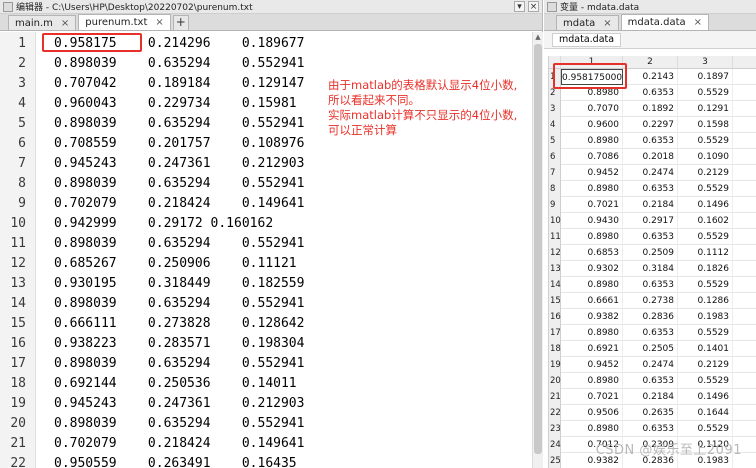 The image size is (756, 468). Describe the element at coordinates (180, 22) in the screenshot. I see `add-tab-button: +` at that location.